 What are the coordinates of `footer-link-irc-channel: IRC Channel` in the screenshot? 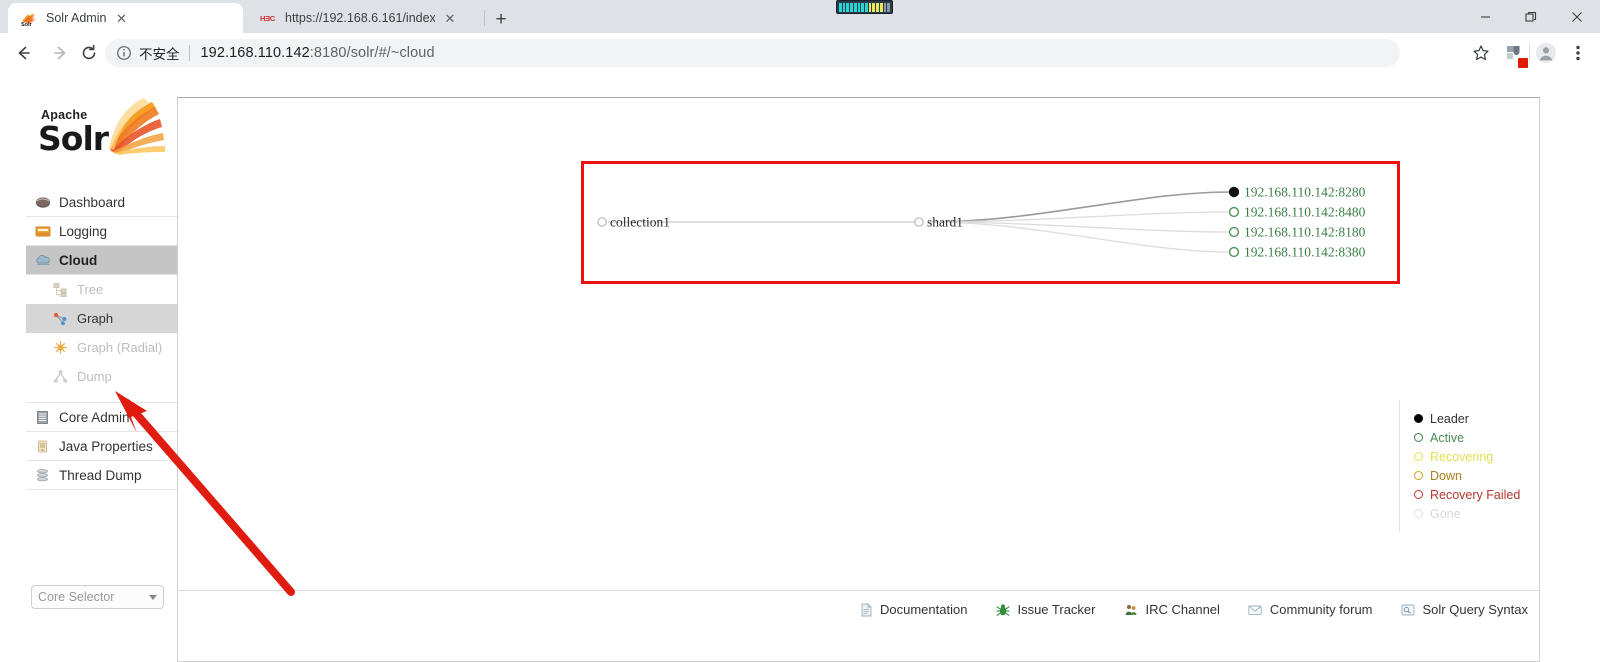 It's located at (1171, 609).